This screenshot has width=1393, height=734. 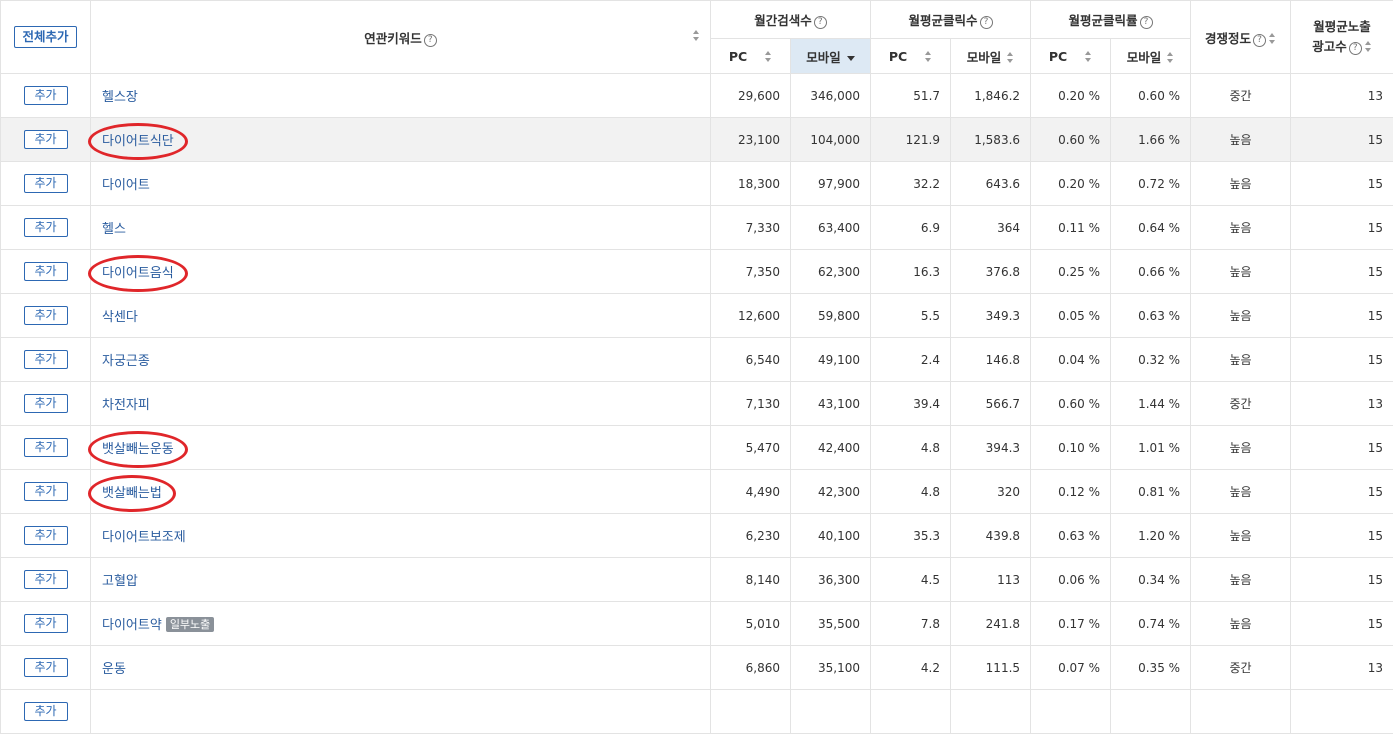 What do you see at coordinates (751, 184) in the screenshot?
I see `pc-search-cell: 18,300` at bounding box center [751, 184].